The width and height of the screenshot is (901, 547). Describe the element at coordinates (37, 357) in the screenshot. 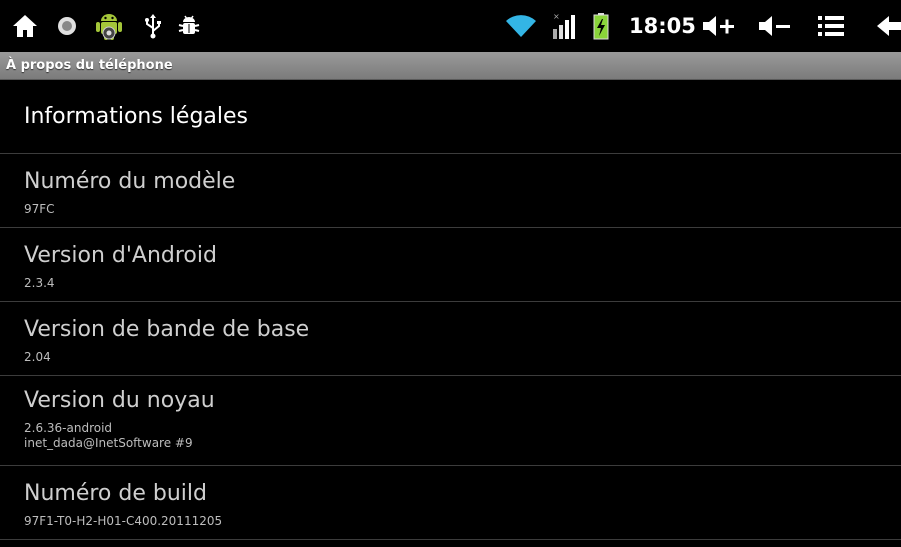

I see `list-item-value: 2.04` at that location.